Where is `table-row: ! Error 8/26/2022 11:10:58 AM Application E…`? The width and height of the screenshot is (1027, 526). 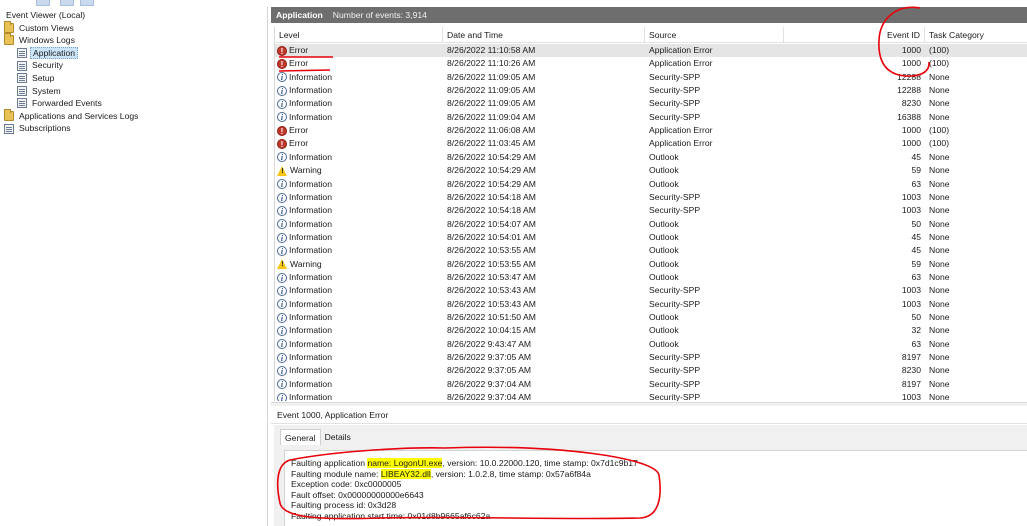
table-row: ! Error 8/26/2022 11:10:58 AM Application E… is located at coordinates (651, 51).